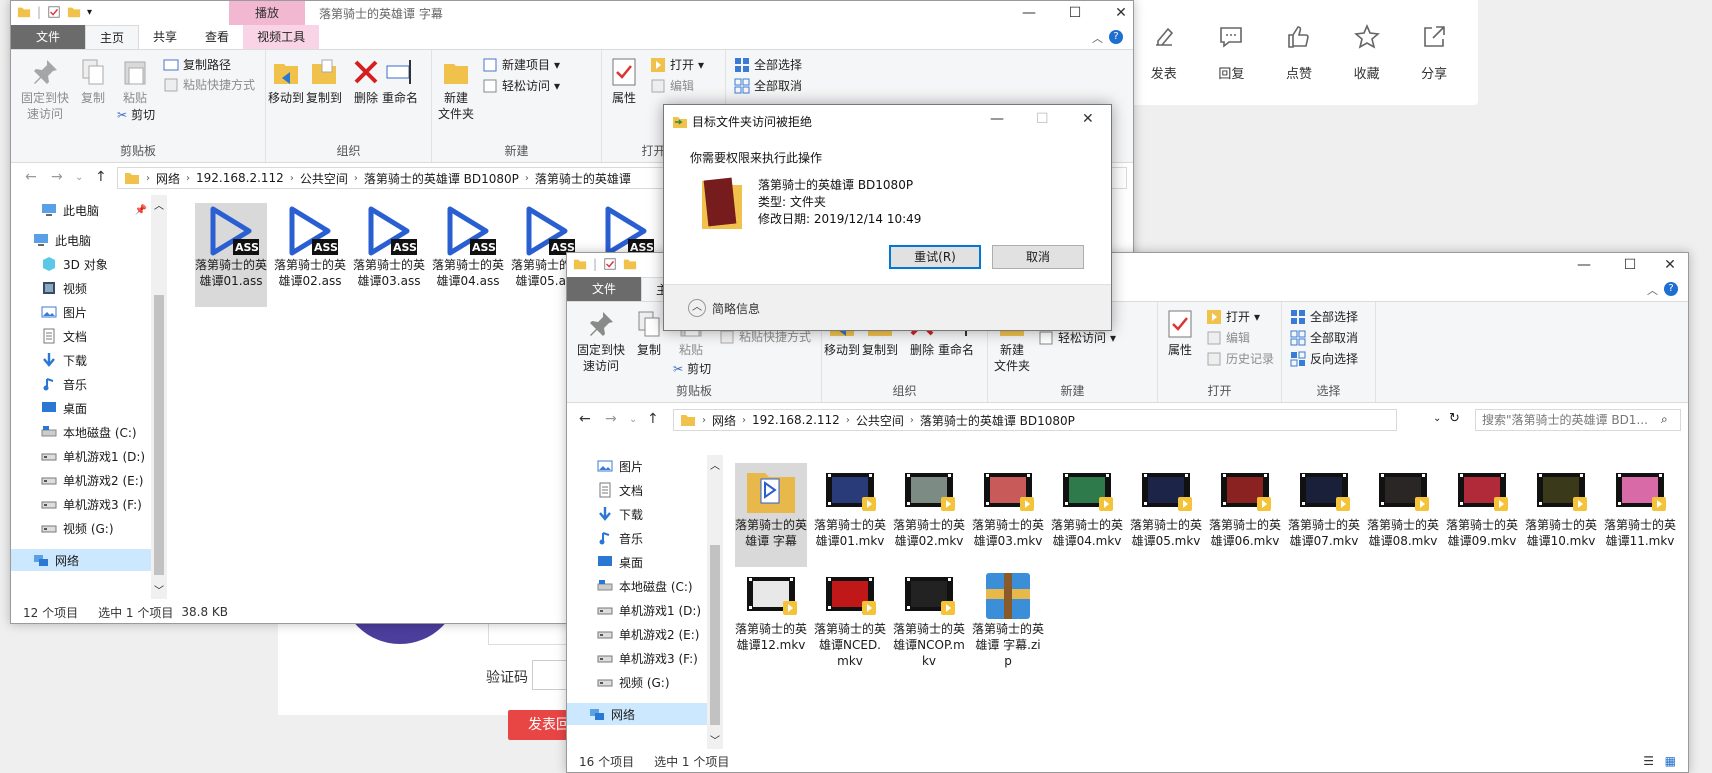 Image resolution: width=1712 pixels, height=773 pixels. What do you see at coordinates (929, 515) in the screenshot?
I see `file-item: 落第骑士的英雄谭02.mkv` at bounding box center [929, 515].